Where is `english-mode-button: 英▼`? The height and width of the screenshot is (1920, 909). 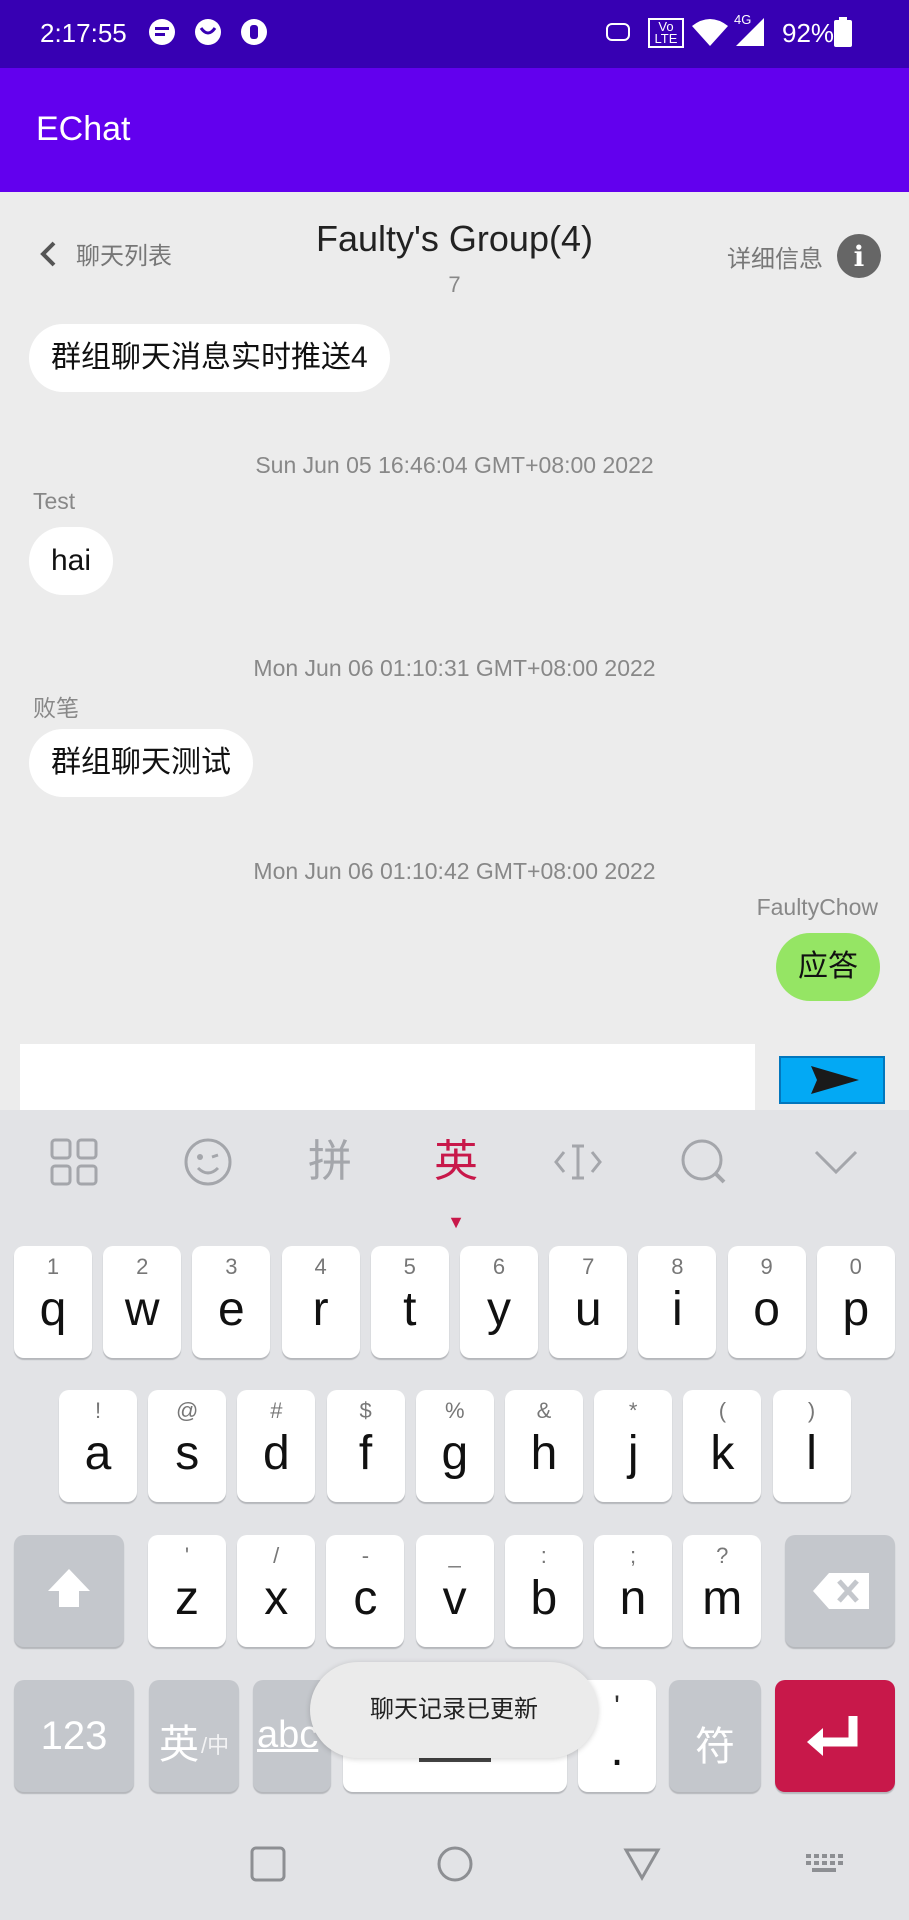 english-mode-button: 英▼ is located at coordinates (456, 1183).